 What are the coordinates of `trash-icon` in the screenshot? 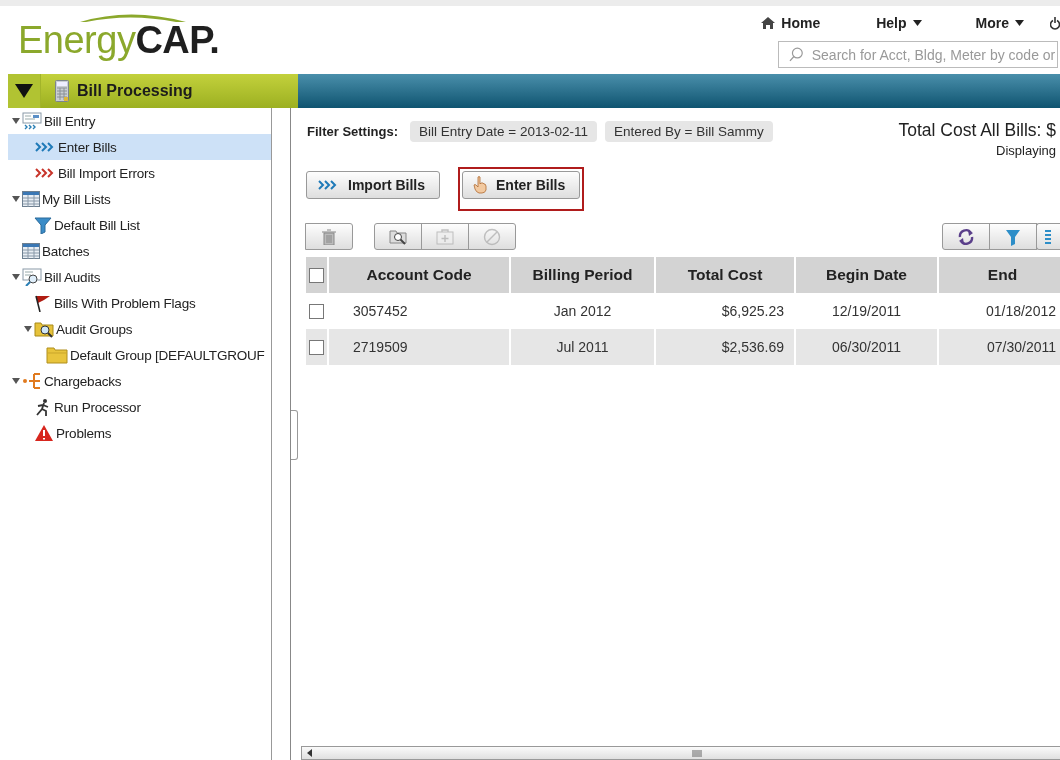 It's located at (329, 236).